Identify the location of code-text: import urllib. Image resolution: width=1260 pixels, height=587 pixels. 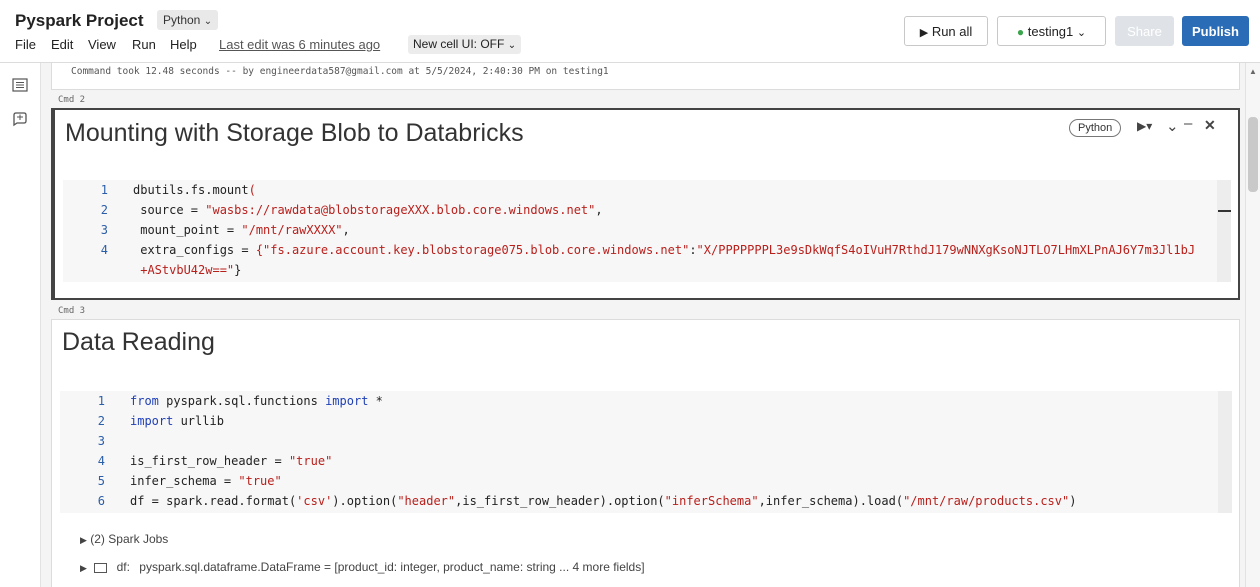
(177, 421).